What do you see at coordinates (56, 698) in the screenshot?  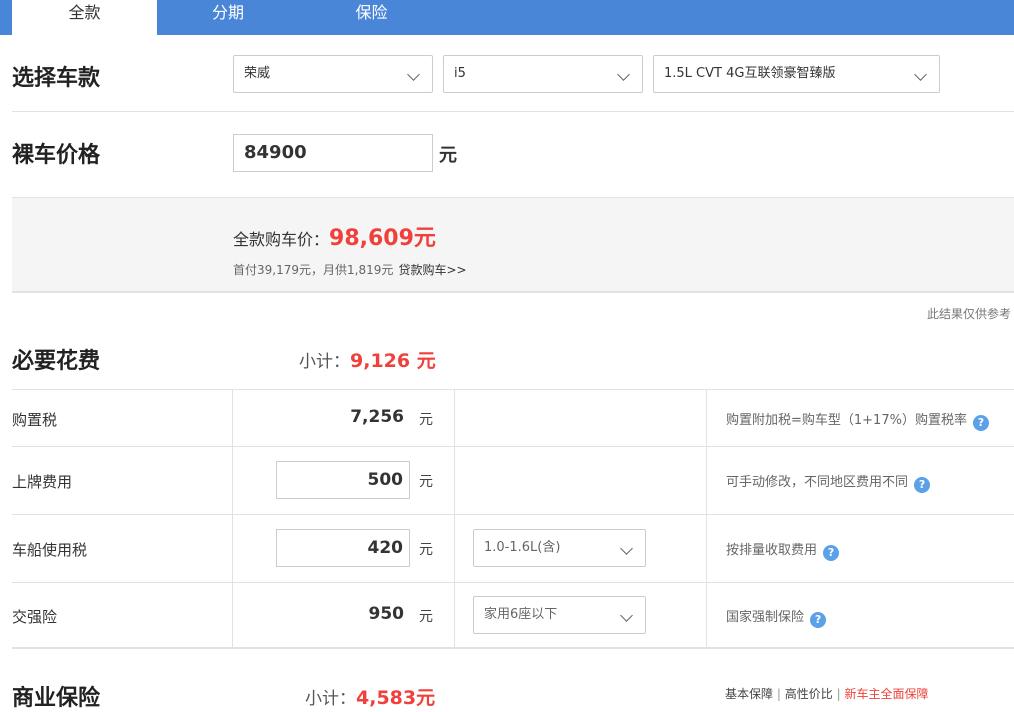 I see `commercial-title: 商业保险` at bounding box center [56, 698].